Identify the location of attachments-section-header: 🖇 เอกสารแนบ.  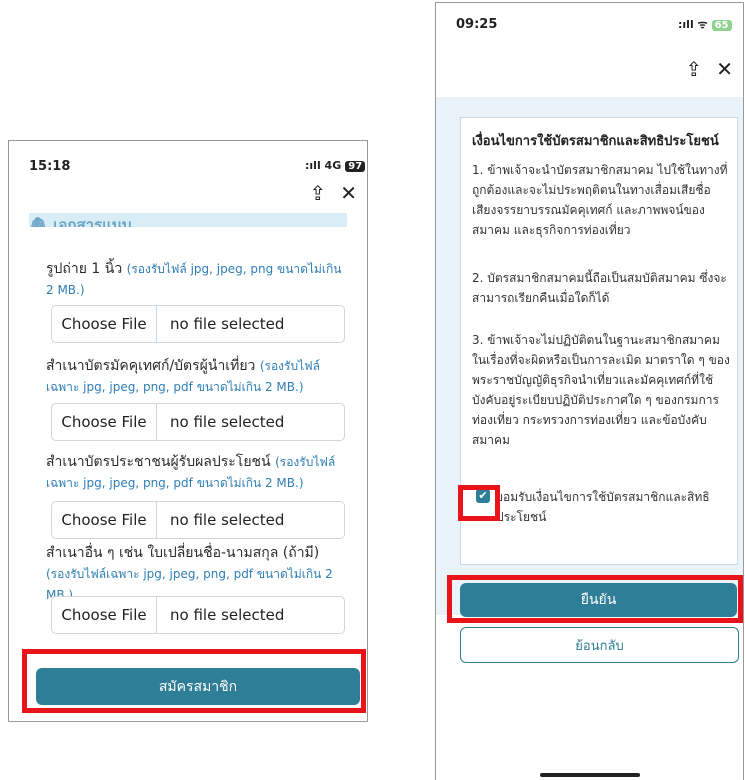
(188, 220).